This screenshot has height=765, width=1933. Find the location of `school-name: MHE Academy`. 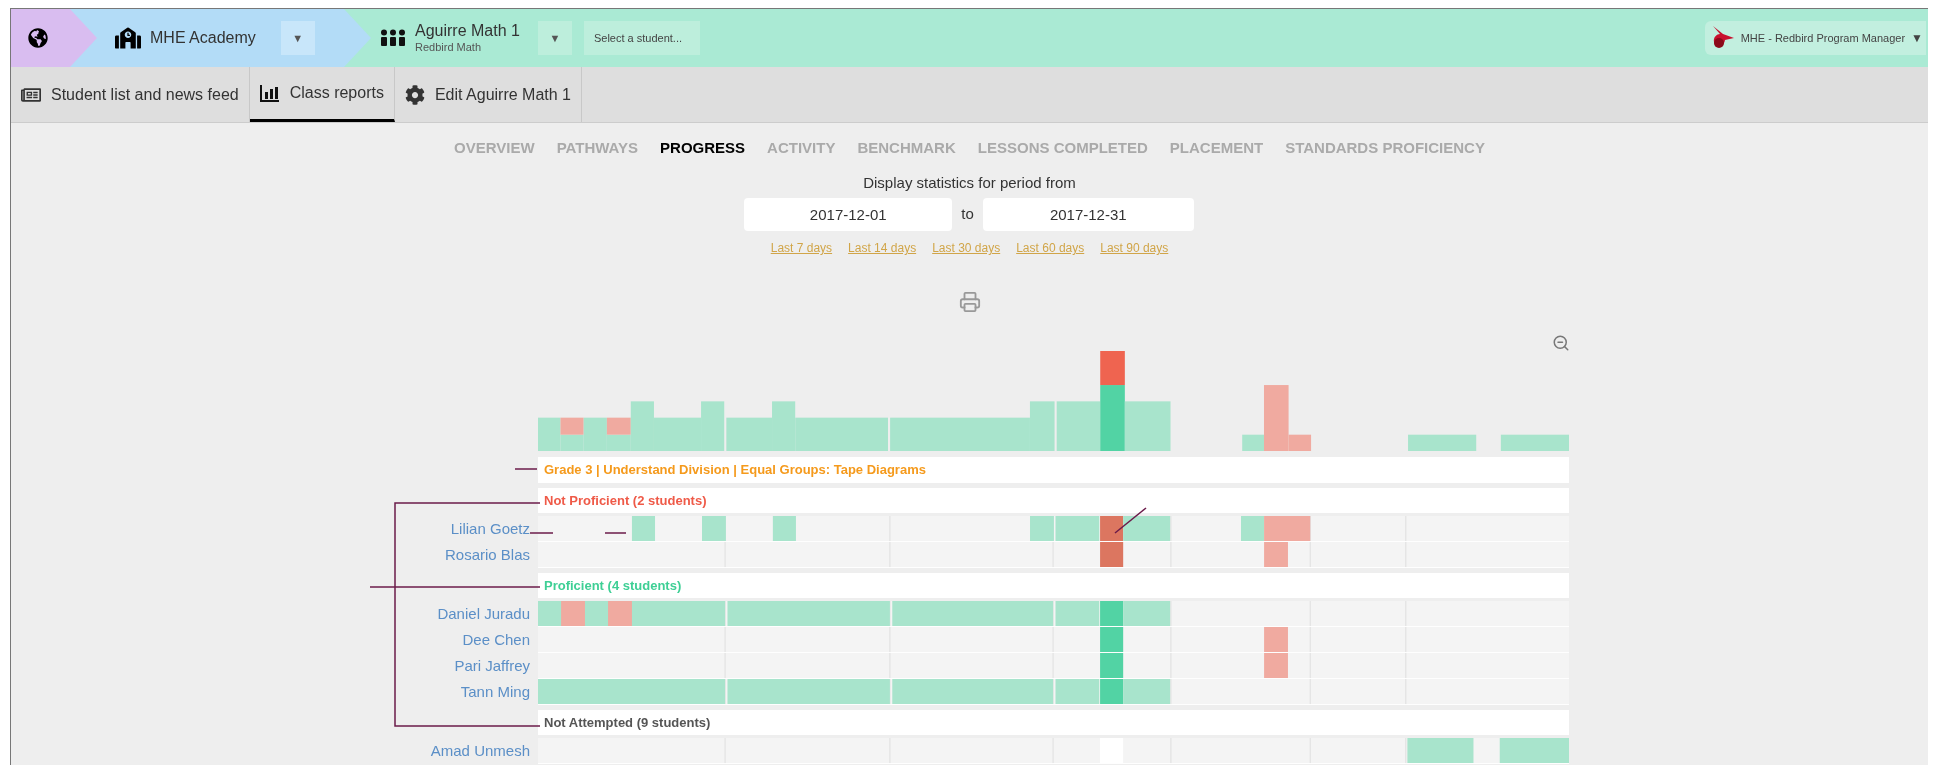

school-name: MHE Academy is located at coordinates (203, 38).